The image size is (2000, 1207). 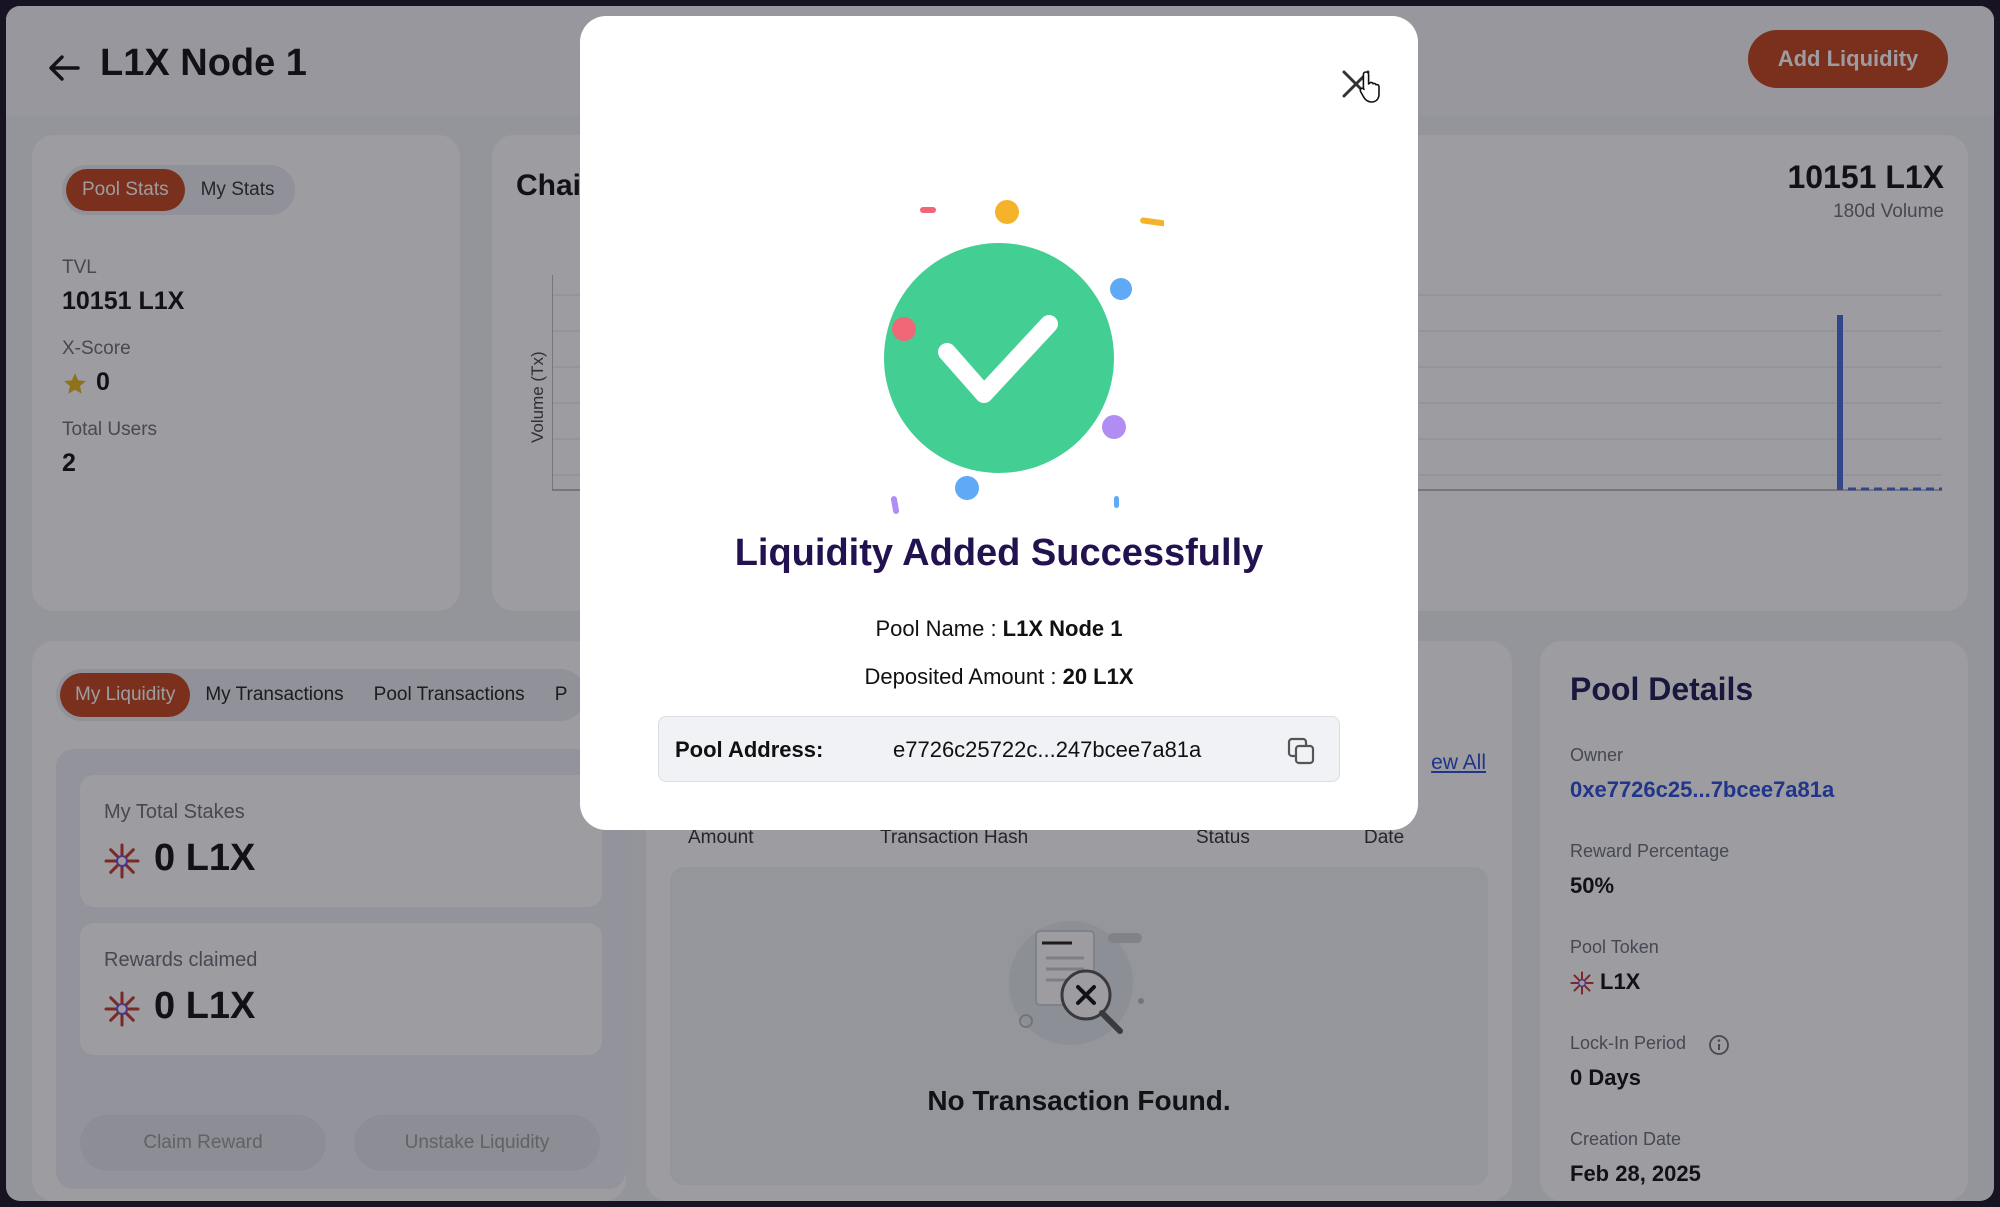 I want to click on modal-deposited-amount: Deposited Amount : 20 L1X, so click(x=999, y=677).